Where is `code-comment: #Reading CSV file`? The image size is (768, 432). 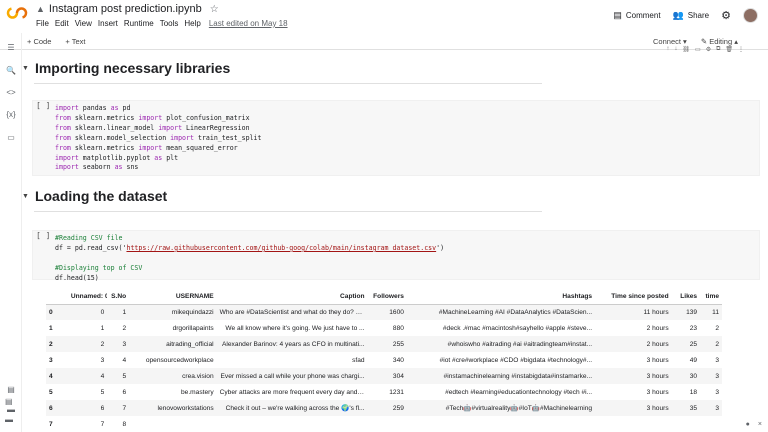
code-comment: #Reading CSV file is located at coordinates (89, 238).